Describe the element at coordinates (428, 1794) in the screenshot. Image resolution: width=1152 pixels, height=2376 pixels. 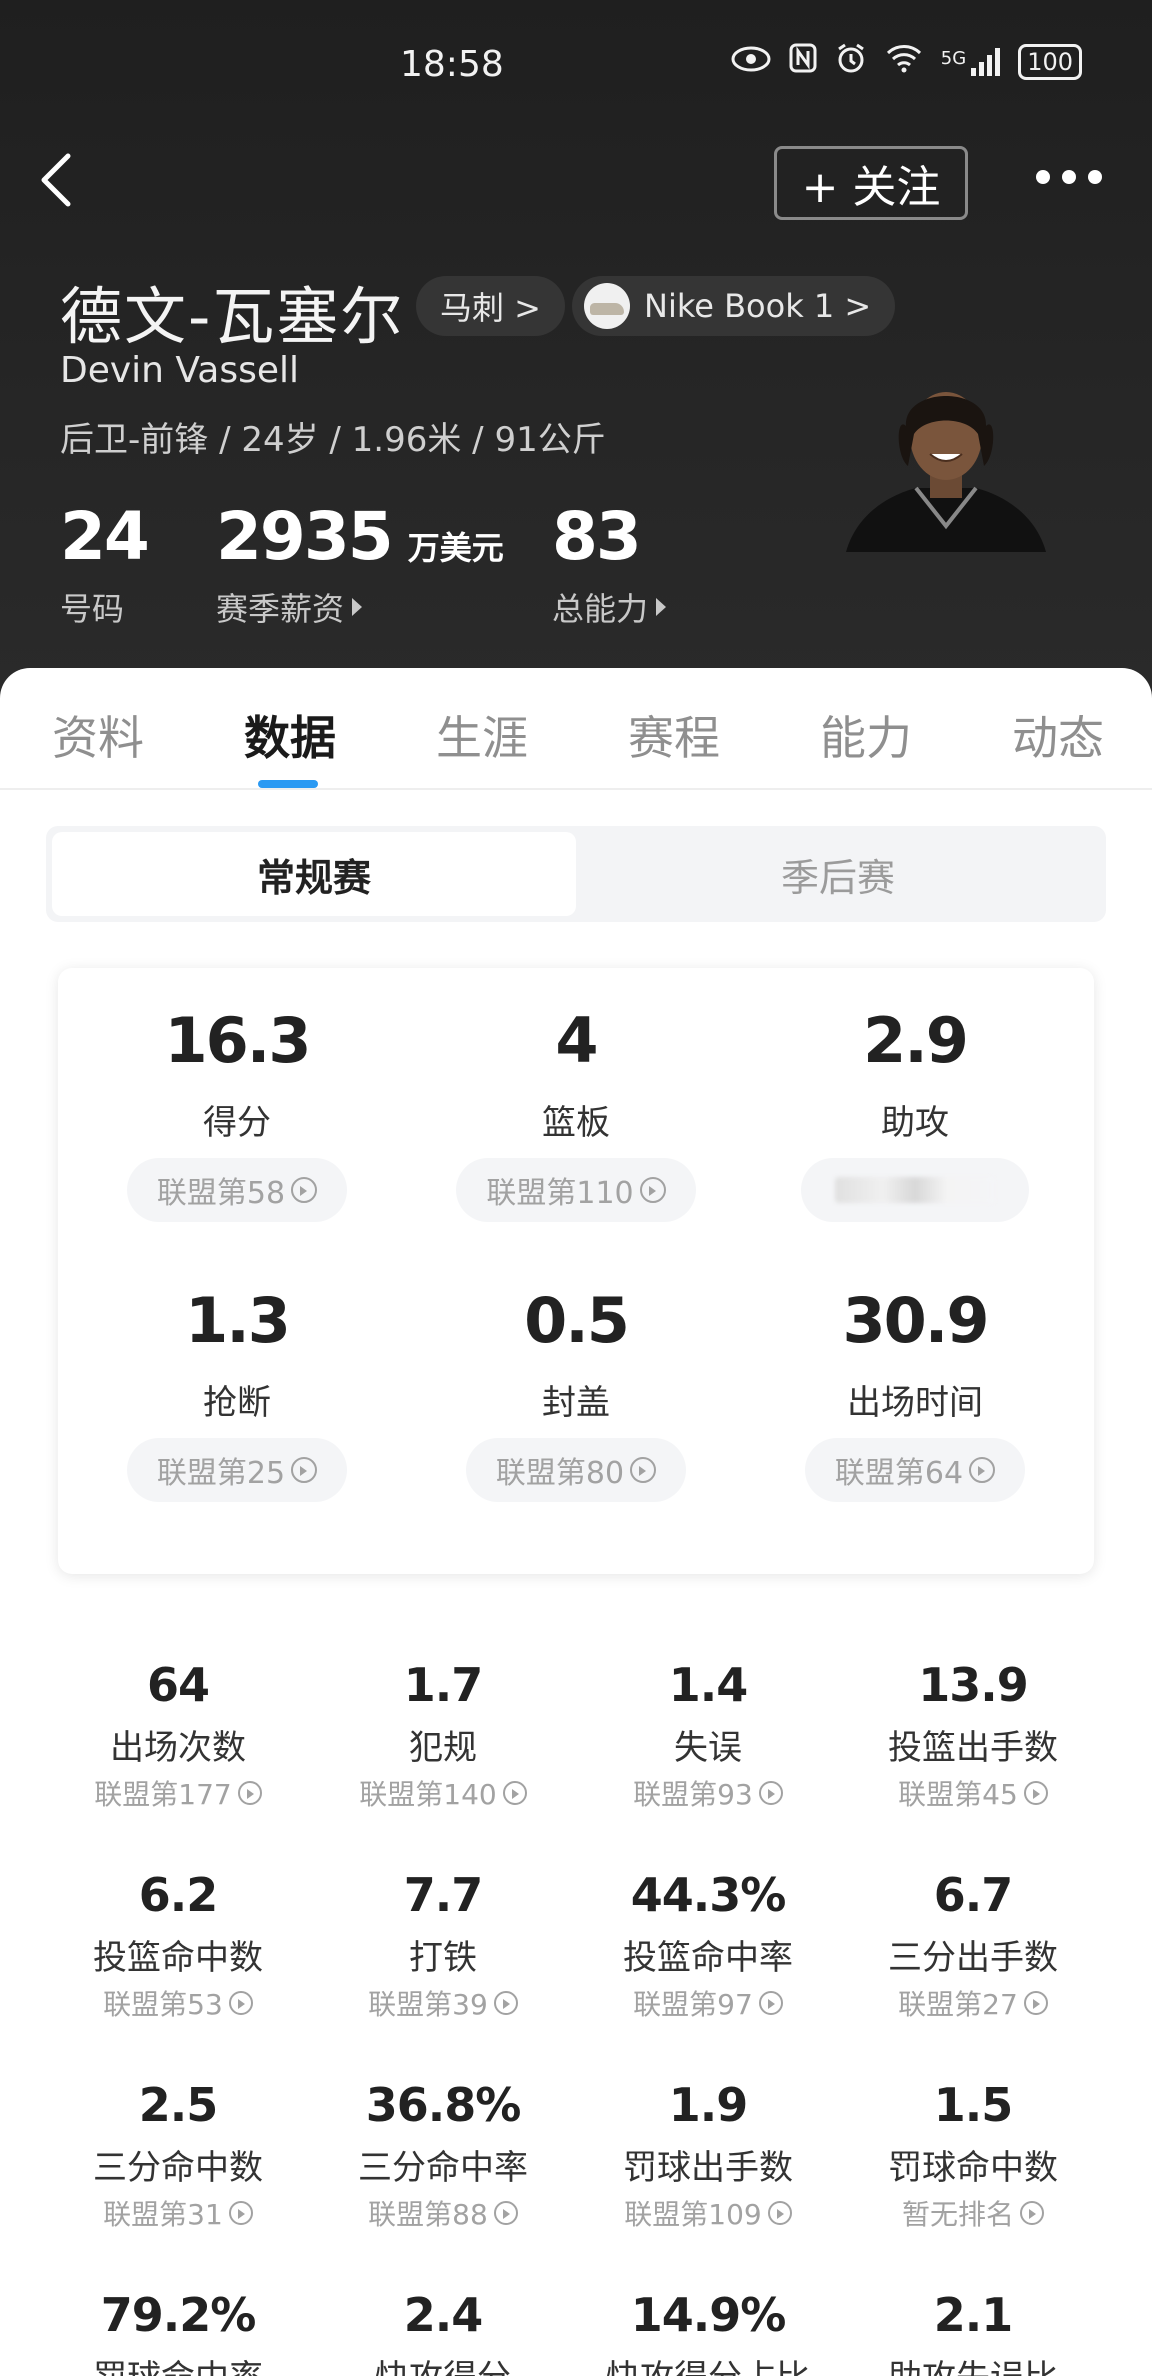
I see `rank-text: 联盟第140` at that location.